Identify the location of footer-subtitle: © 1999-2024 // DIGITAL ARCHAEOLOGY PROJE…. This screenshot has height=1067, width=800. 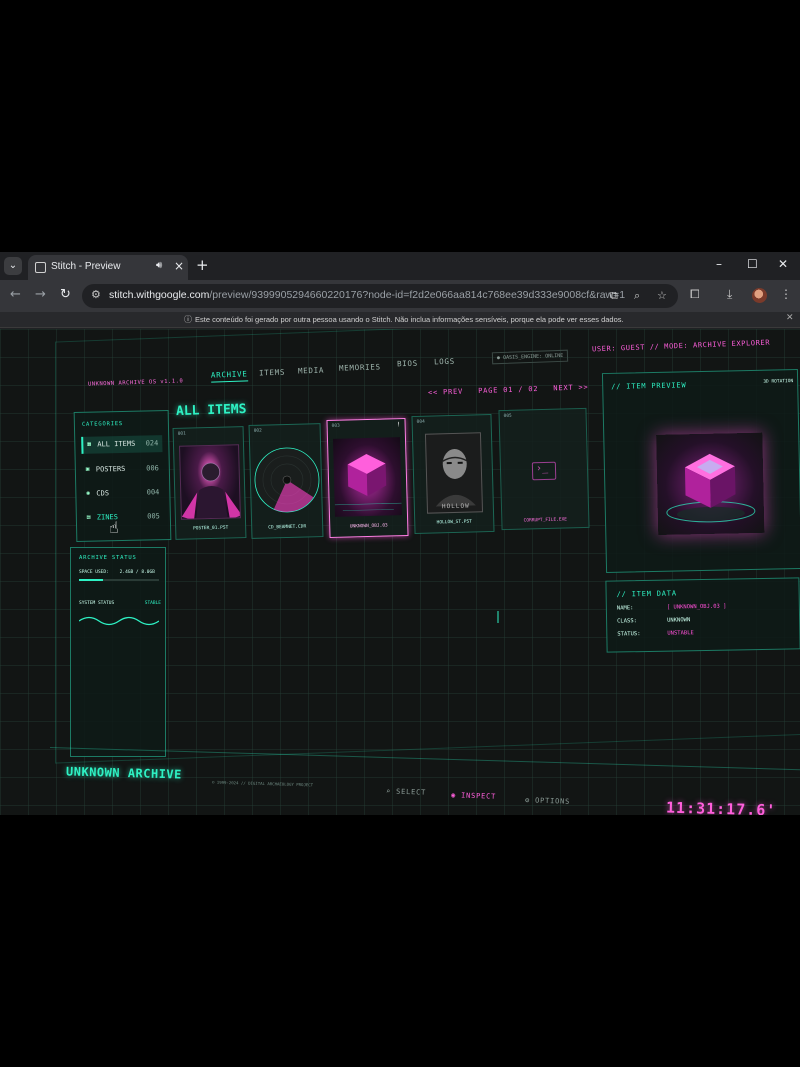
(262, 783).